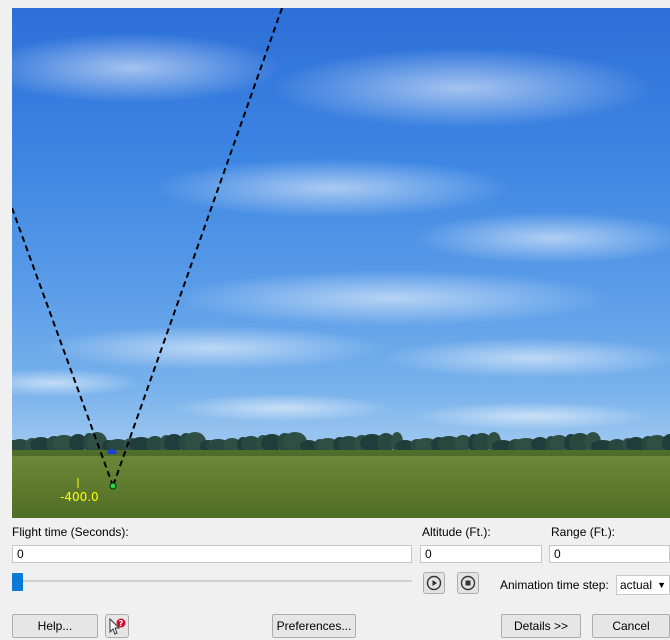 The width and height of the screenshot is (670, 640). What do you see at coordinates (79, 497) in the screenshot?
I see `altitude-marker-label: -400.0` at bounding box center [79, 497].